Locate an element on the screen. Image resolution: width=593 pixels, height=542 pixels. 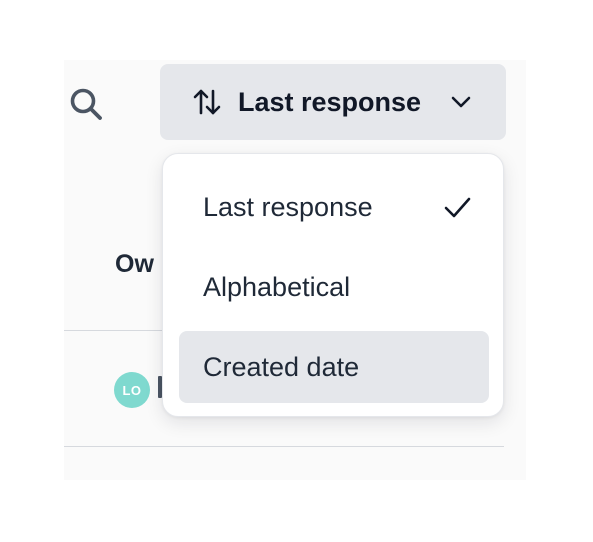
menu-item-alphabetical: Alphabetical is located at coordinates (334, 287).